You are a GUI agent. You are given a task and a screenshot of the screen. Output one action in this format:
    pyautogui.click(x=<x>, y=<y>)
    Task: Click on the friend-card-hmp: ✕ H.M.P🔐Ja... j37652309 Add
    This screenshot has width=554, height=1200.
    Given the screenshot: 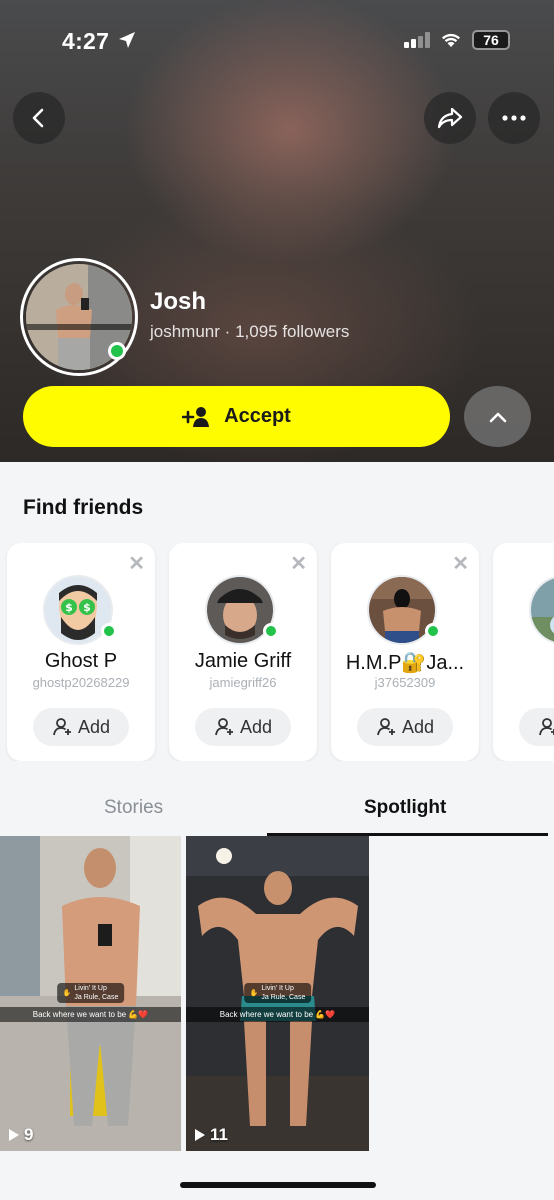 What is the action you would take?
    pyautogui.click(x=405, y=652)
    